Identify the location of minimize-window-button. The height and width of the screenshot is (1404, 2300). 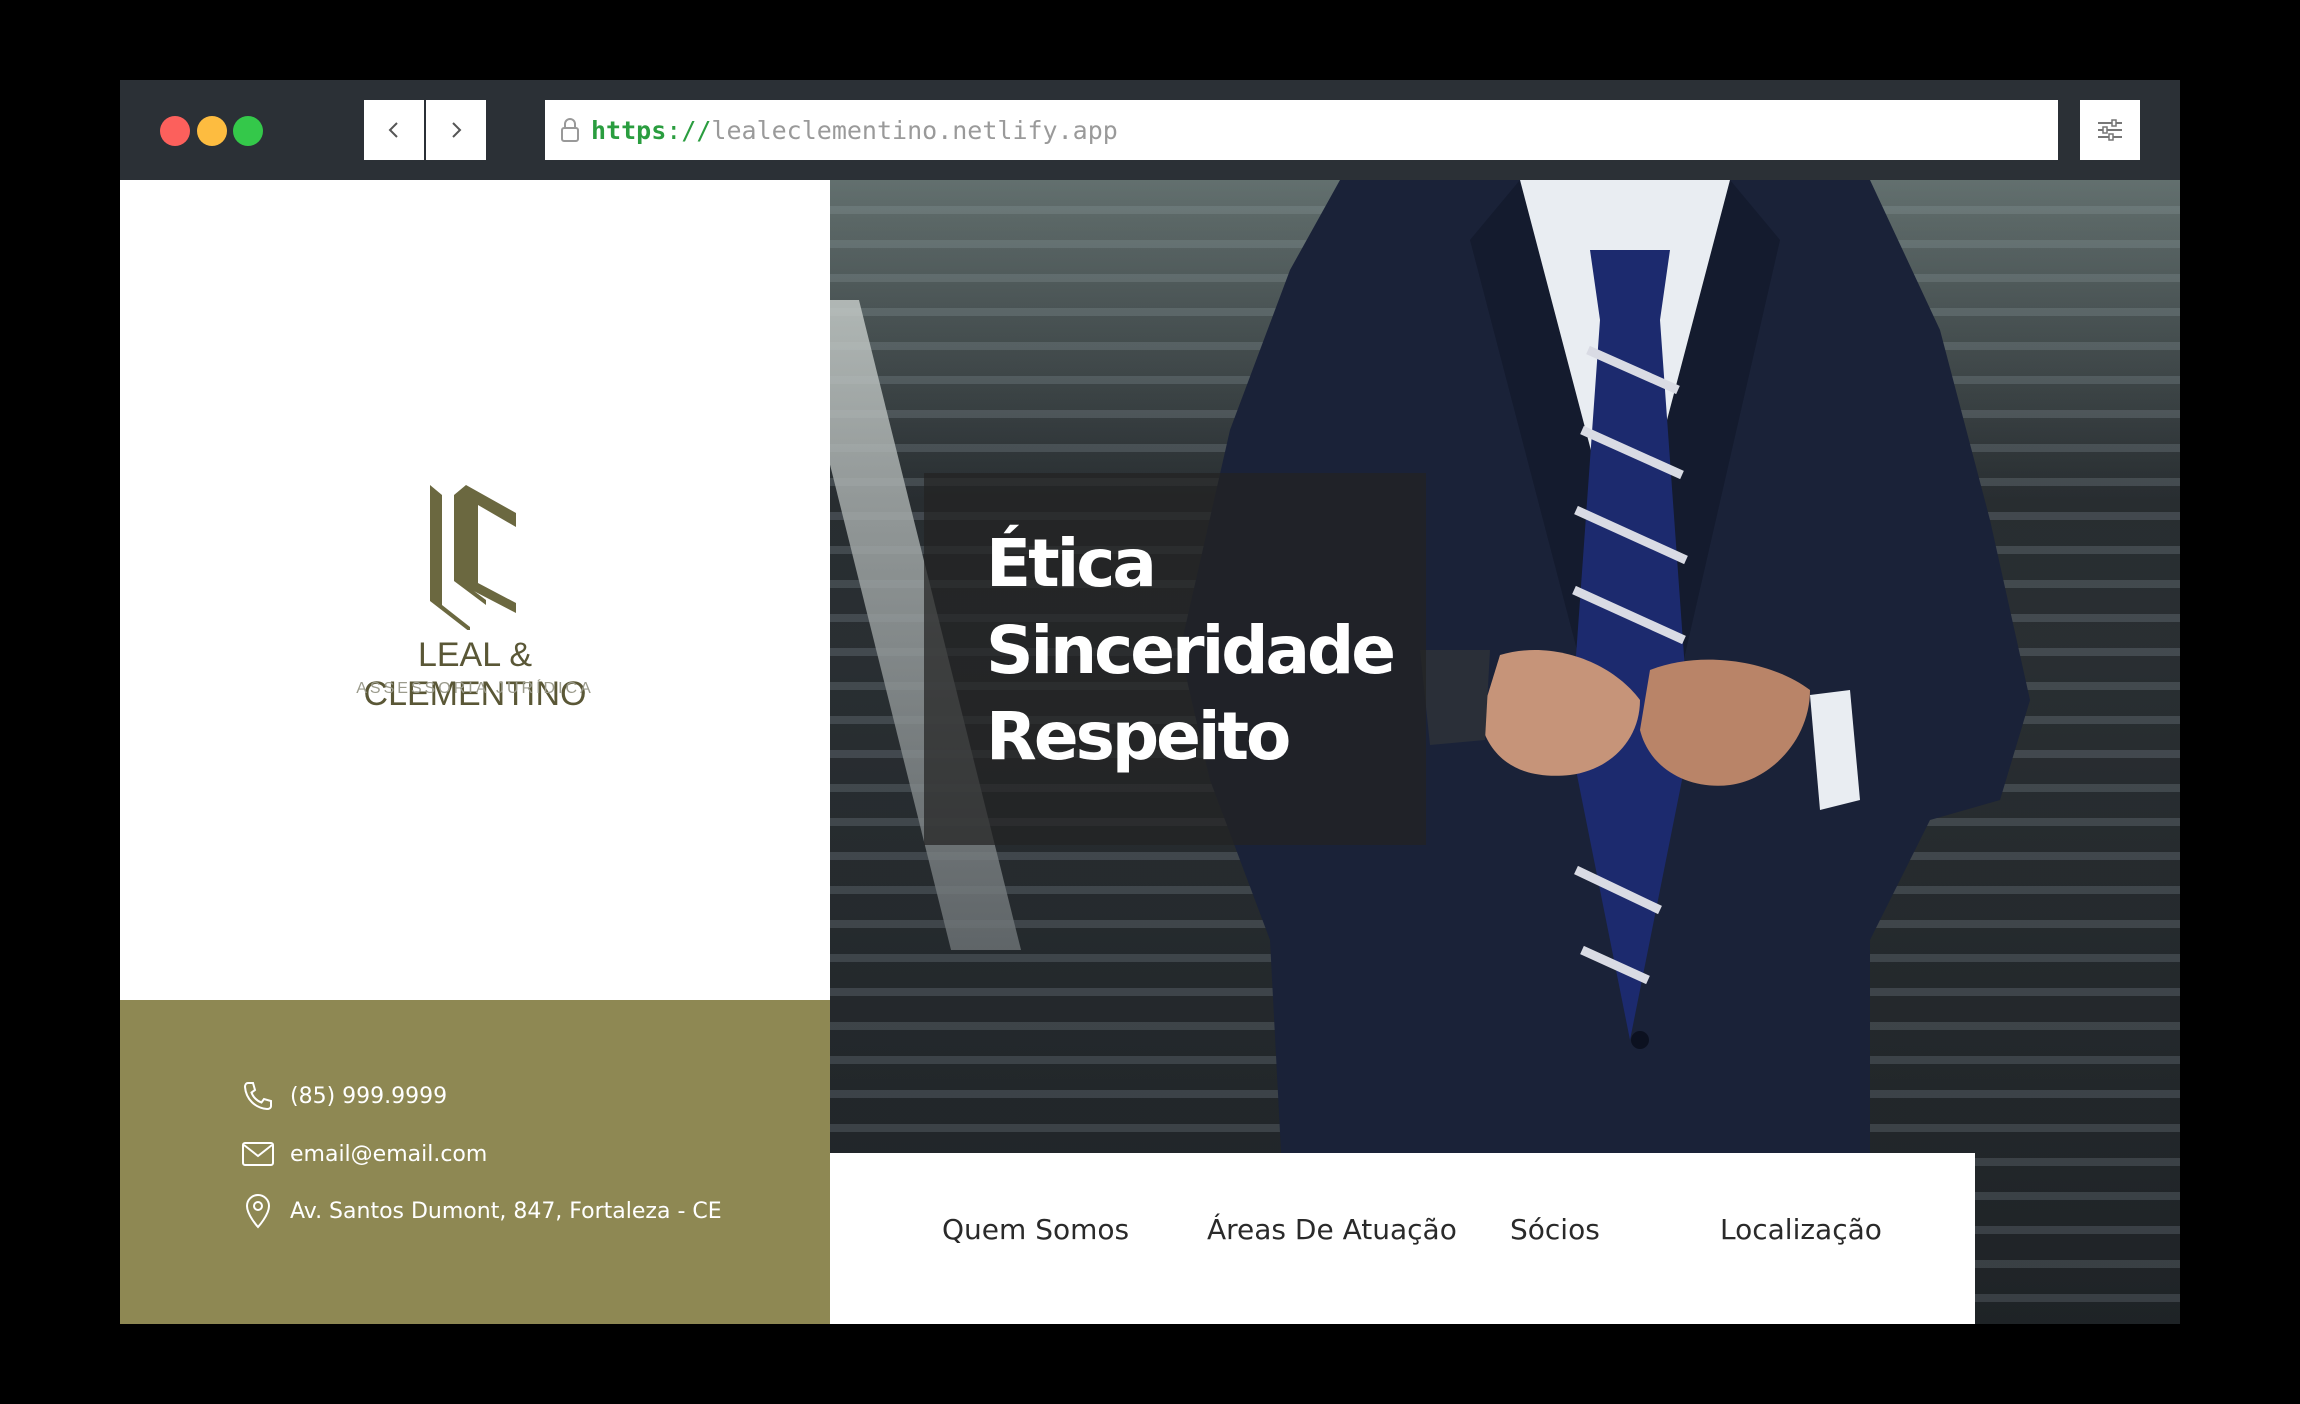
(212, 131).